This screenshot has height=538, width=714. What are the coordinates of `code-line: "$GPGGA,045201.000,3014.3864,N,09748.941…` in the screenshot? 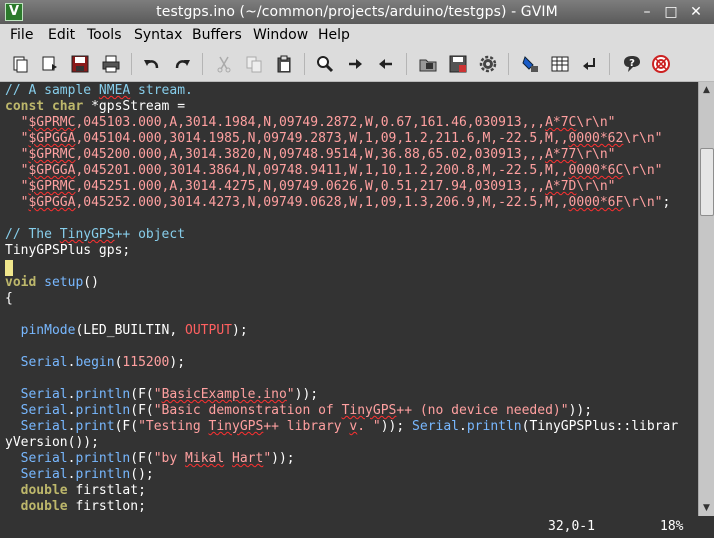 It's located at (334, 170).